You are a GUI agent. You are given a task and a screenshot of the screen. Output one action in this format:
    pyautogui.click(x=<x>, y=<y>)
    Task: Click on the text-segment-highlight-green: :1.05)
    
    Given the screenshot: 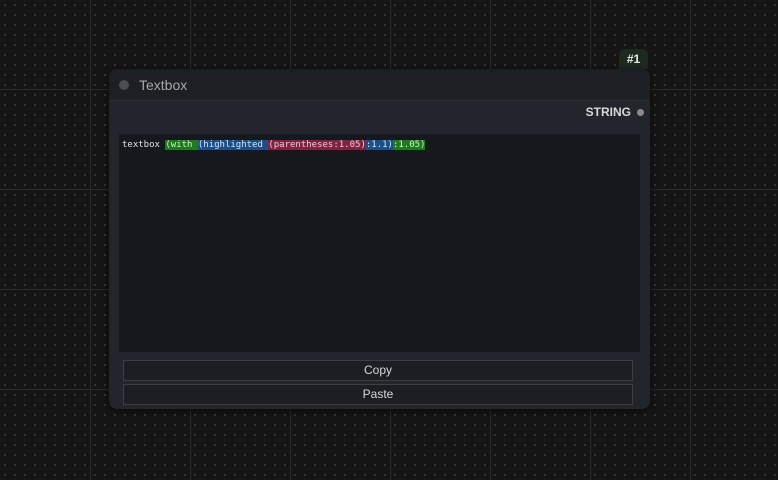 What is the action you would take?
    pyautogui.click(x=409, y=145)
    